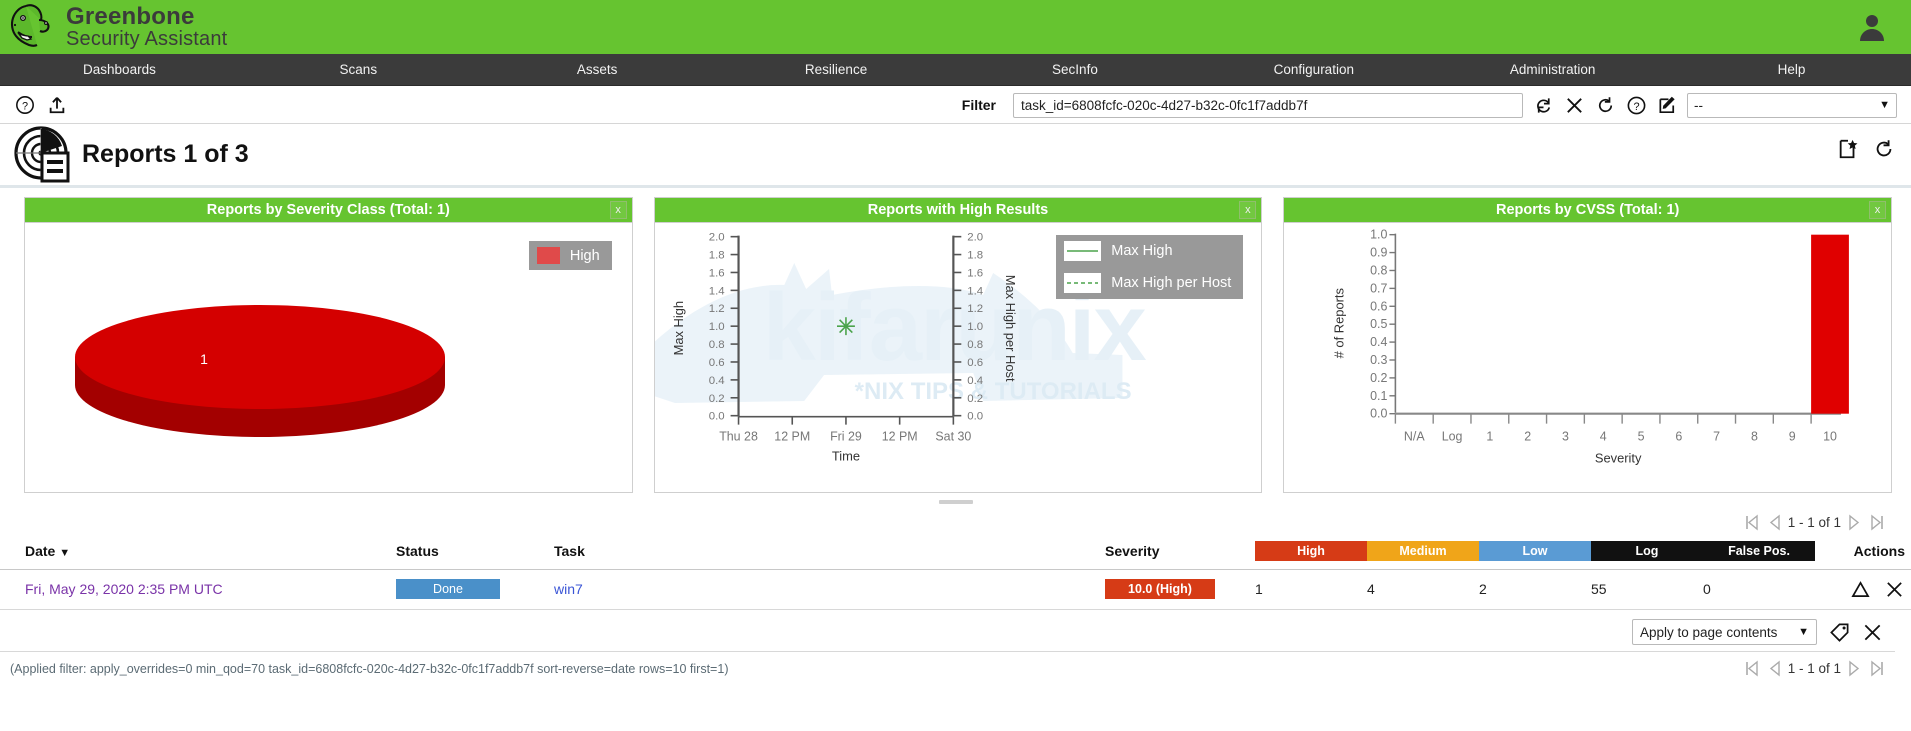  What do you see at coordinates (1378, 342) in the screenshot?
I see `y-tick-label: 0.4` at bounding box center [1378, 342].